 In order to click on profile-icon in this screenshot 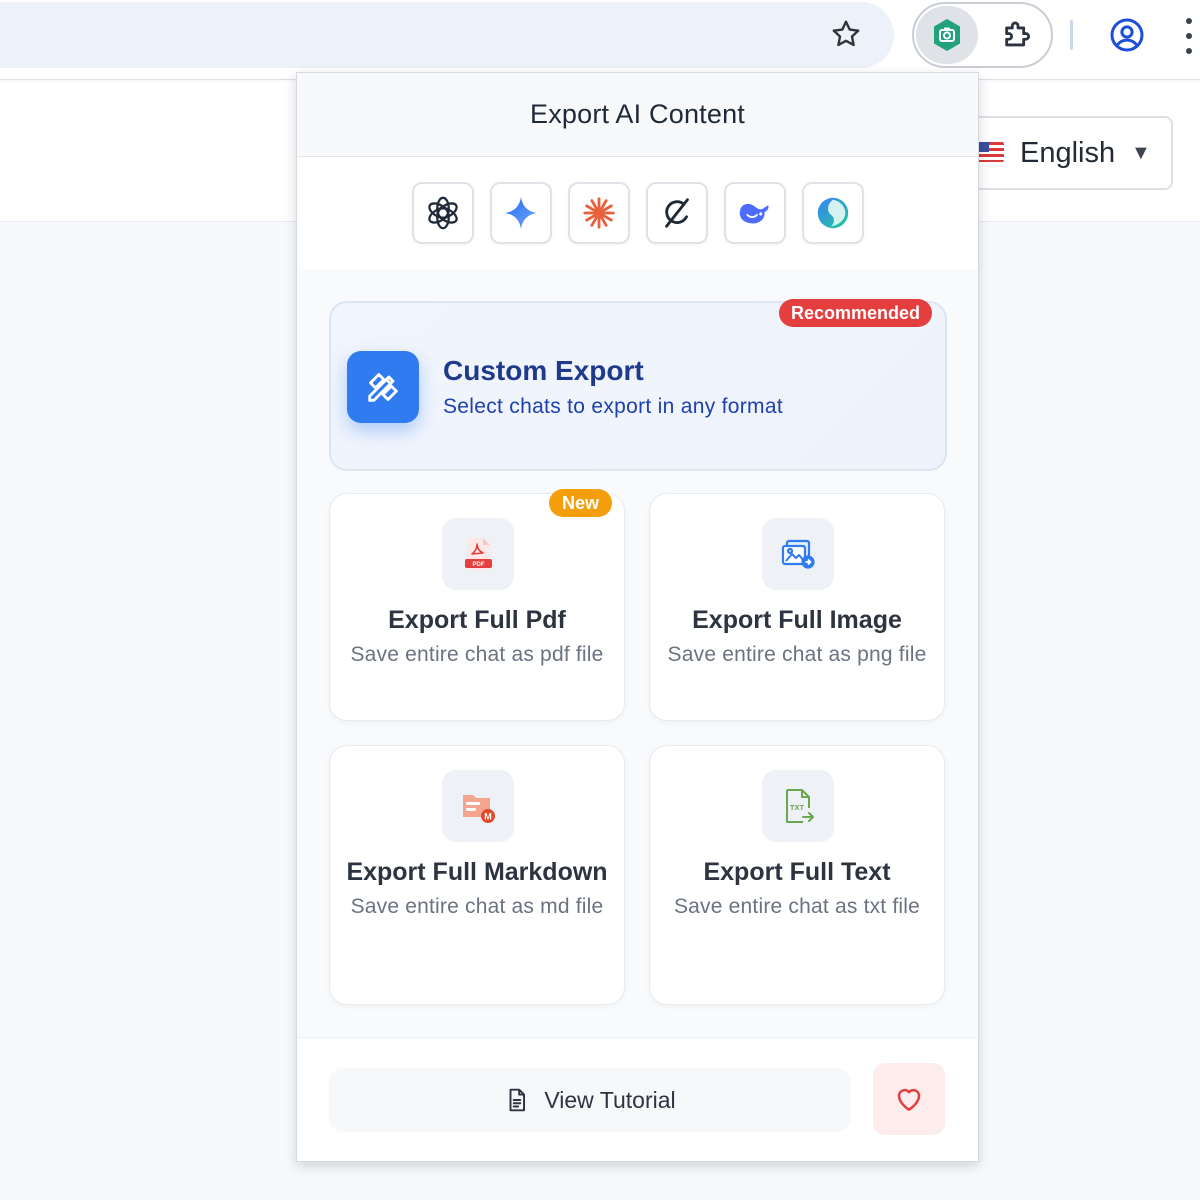, I will do `click(1127, 35)`.